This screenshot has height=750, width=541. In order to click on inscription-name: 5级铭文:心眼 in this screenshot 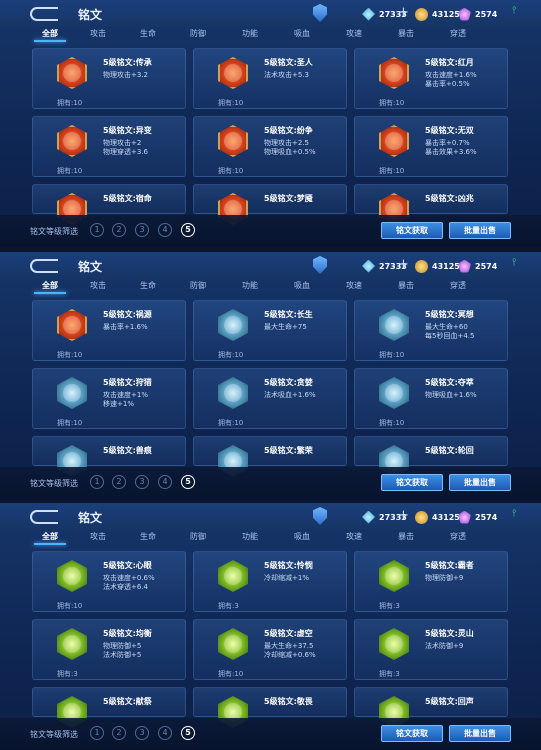, I will do `click(127, 565)`.